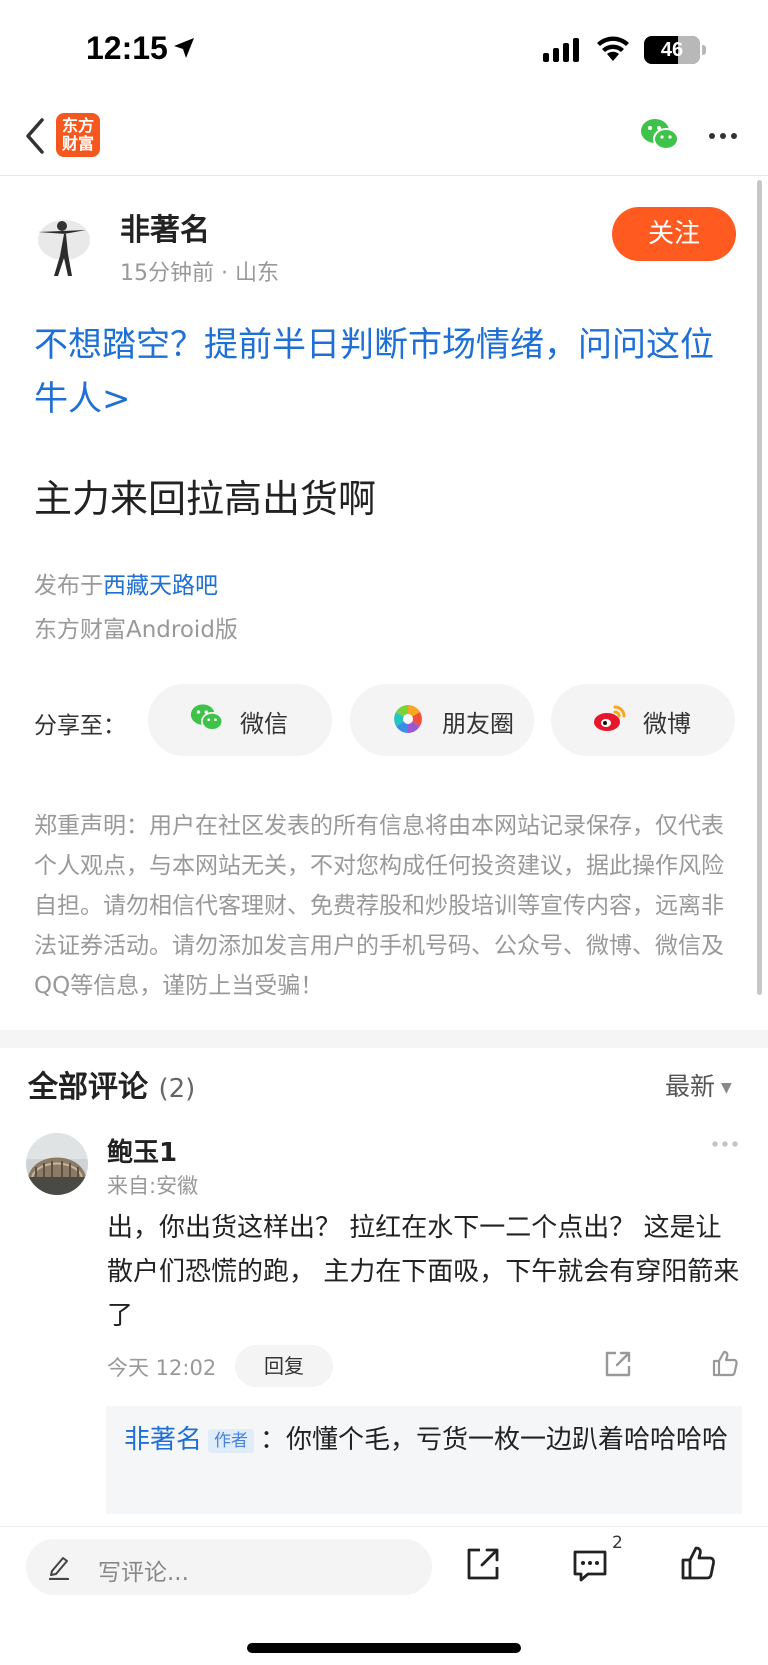 The image size is (768, 1665). I want to click on author-badge: 作者, so click(231, 1440).